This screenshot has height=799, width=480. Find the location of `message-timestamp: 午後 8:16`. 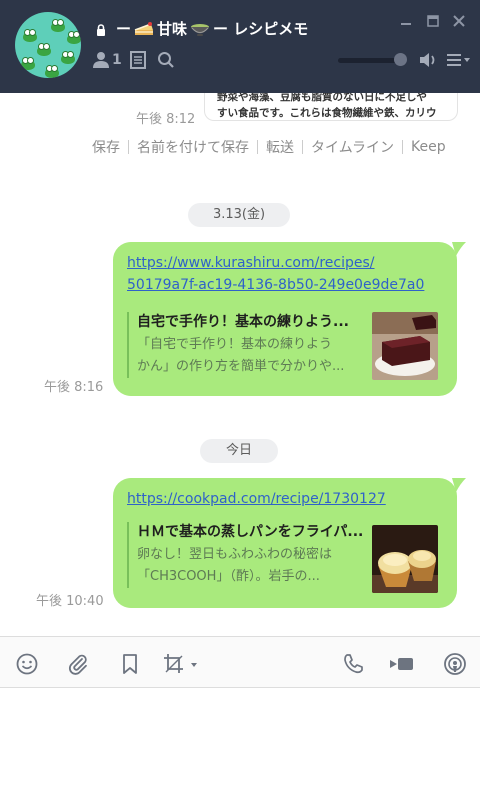

message-timestamp: 午後 8:16 is located at coordinates (74, 387).